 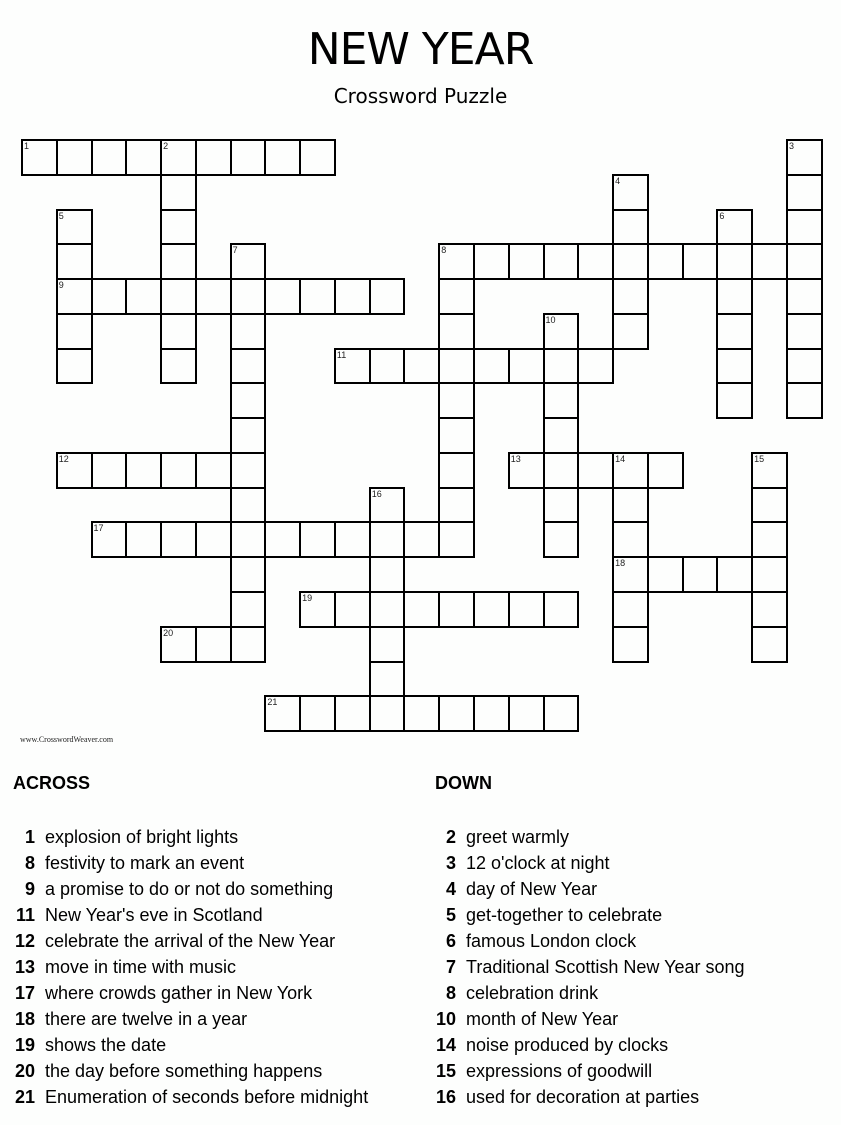 What do you see at coordinates (74, 227) in the screenshot?
I see `grid-cell: 5` at bounding box center [74, 227].